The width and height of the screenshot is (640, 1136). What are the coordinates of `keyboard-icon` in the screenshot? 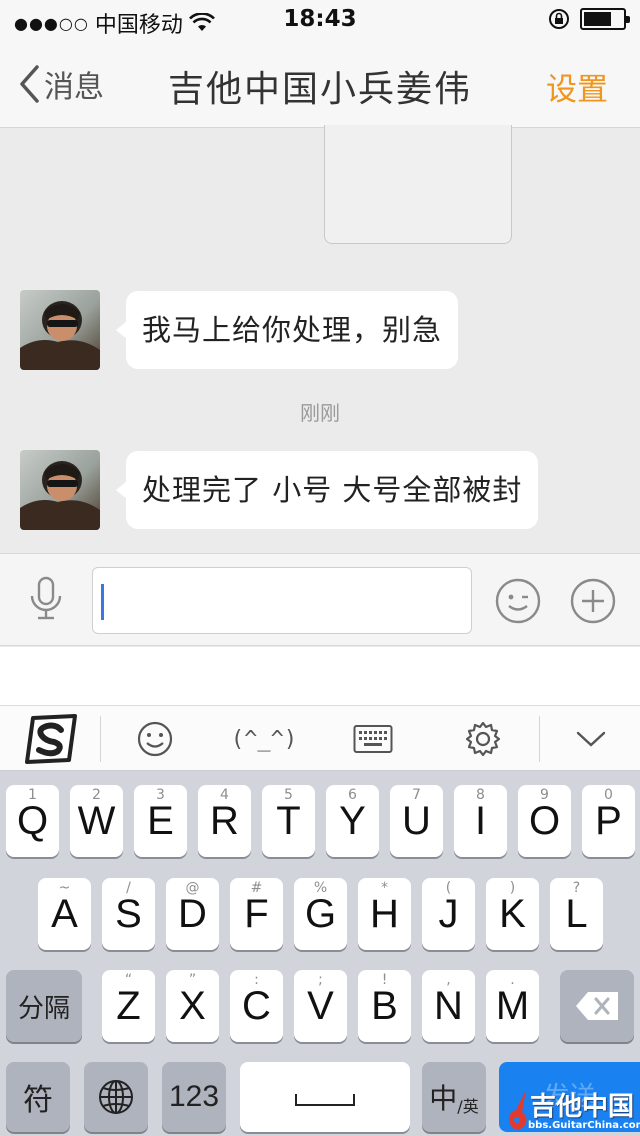 It's located at (373, 739).